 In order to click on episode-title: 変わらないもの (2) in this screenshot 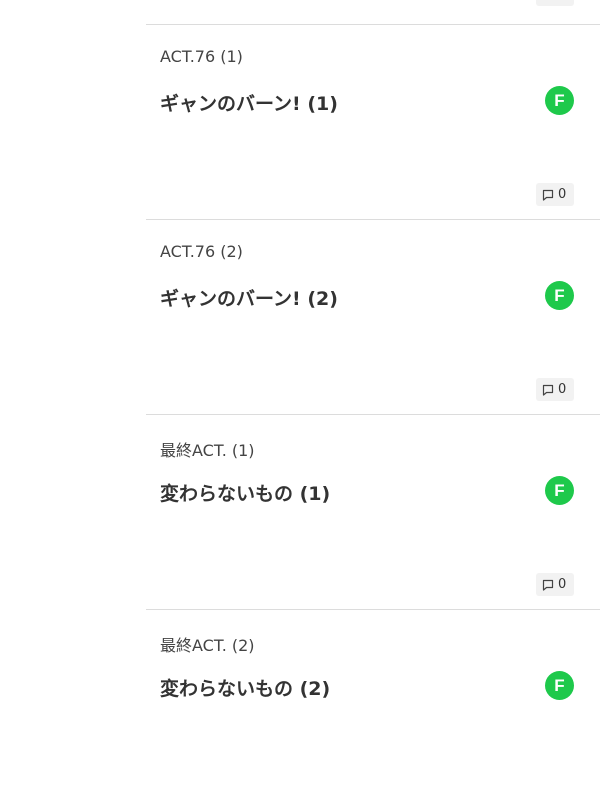, I will do `click(245, 689)`.